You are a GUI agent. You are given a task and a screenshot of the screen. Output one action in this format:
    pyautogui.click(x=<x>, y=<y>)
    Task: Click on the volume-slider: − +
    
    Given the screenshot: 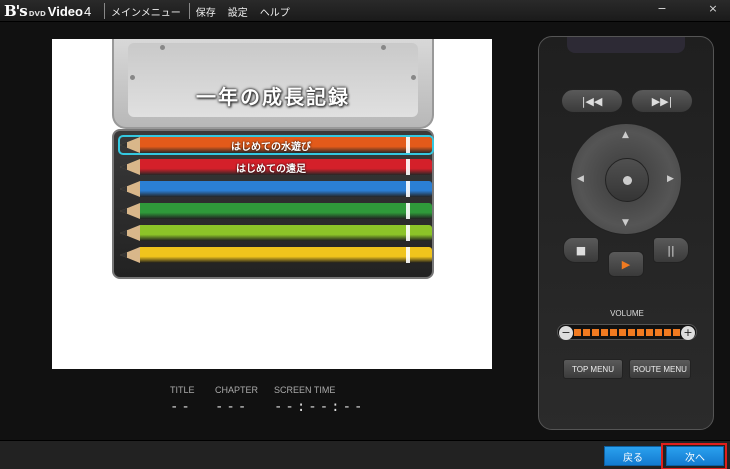 What is the action you would take?
    pyautogui.click(x=627, y=332)
    